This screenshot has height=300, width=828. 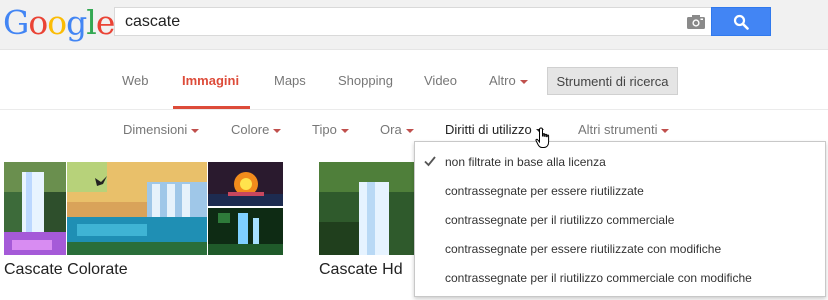 What do you see at coordinates (618, 129) in the screenshot?
I see `filter-more-tools-label: Altri strumenti` at bounding box center [618, 129].